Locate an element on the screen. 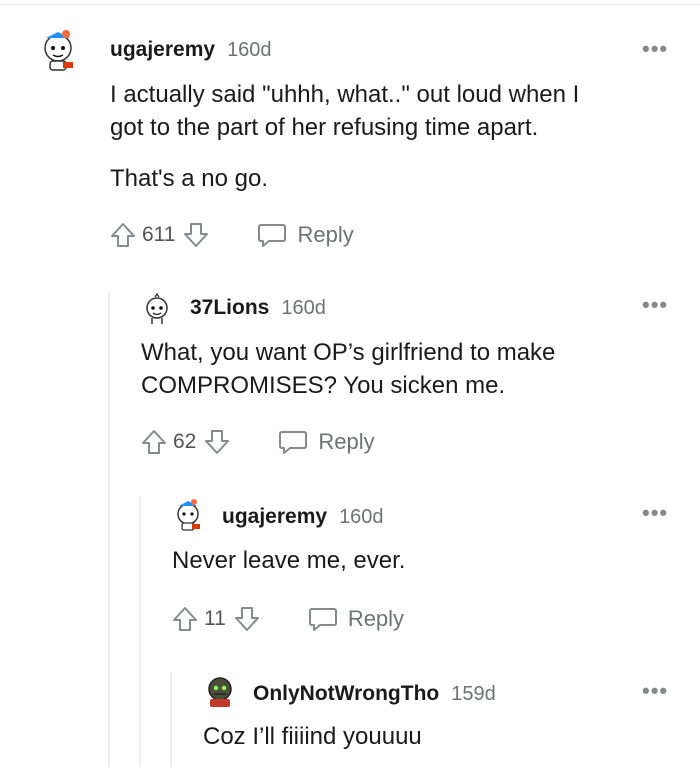 The width and height of the screenshot is (700, 767). comment-age: 159d is located at coordinates (473, 694).